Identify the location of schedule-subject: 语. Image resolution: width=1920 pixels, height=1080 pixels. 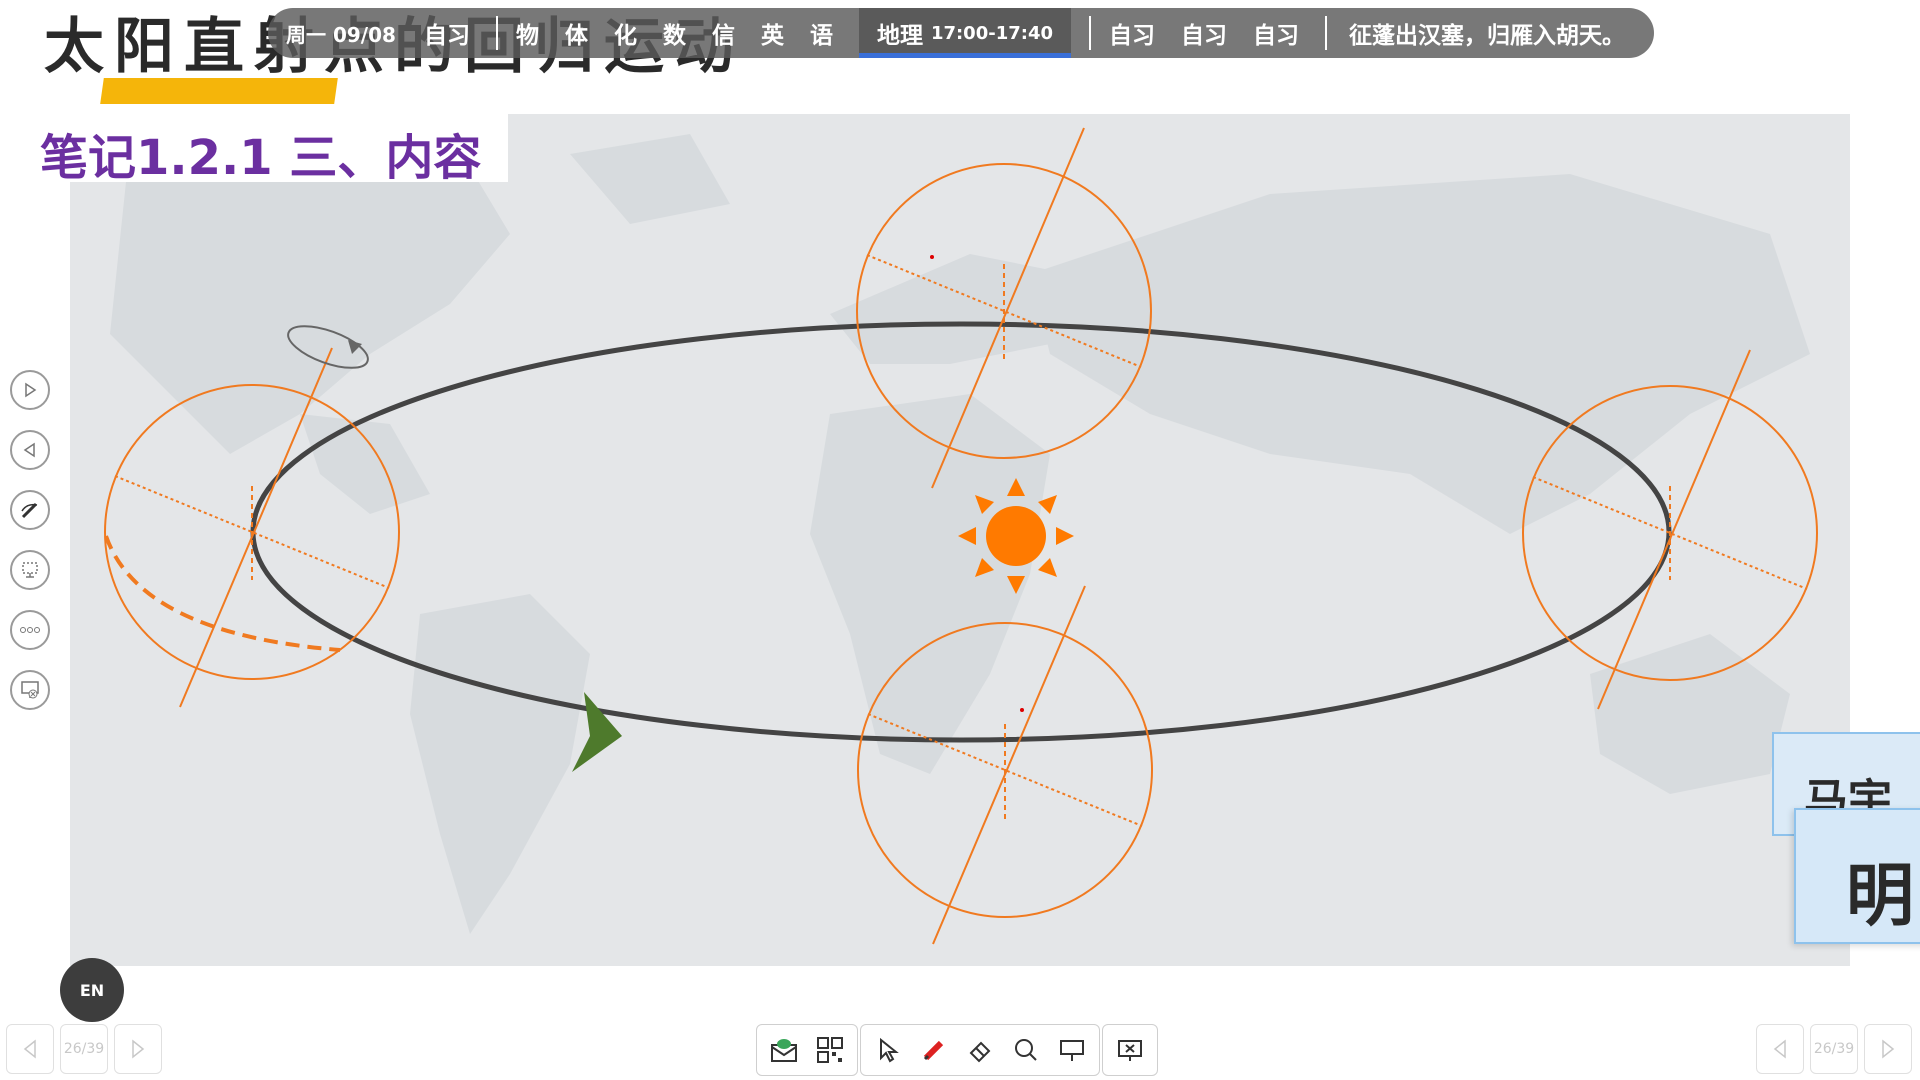
(821, 36).